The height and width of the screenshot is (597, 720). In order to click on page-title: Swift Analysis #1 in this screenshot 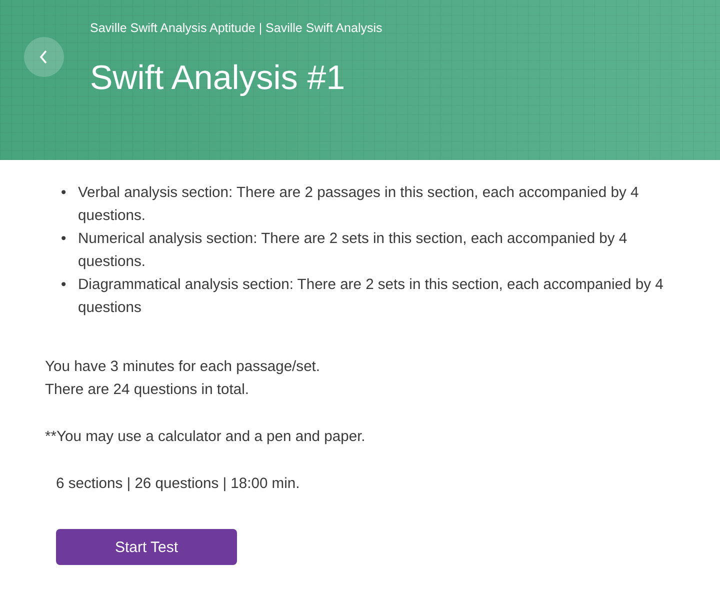, I will do `click(218, 78)`.